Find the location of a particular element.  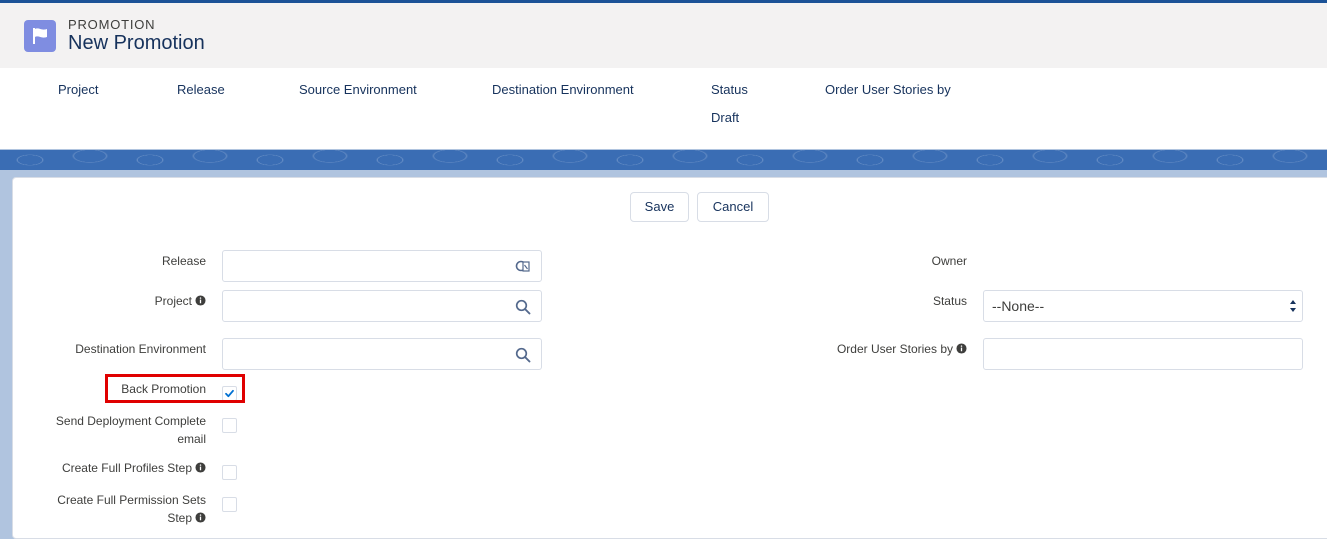

project-input is located at coordinates (382, 306).